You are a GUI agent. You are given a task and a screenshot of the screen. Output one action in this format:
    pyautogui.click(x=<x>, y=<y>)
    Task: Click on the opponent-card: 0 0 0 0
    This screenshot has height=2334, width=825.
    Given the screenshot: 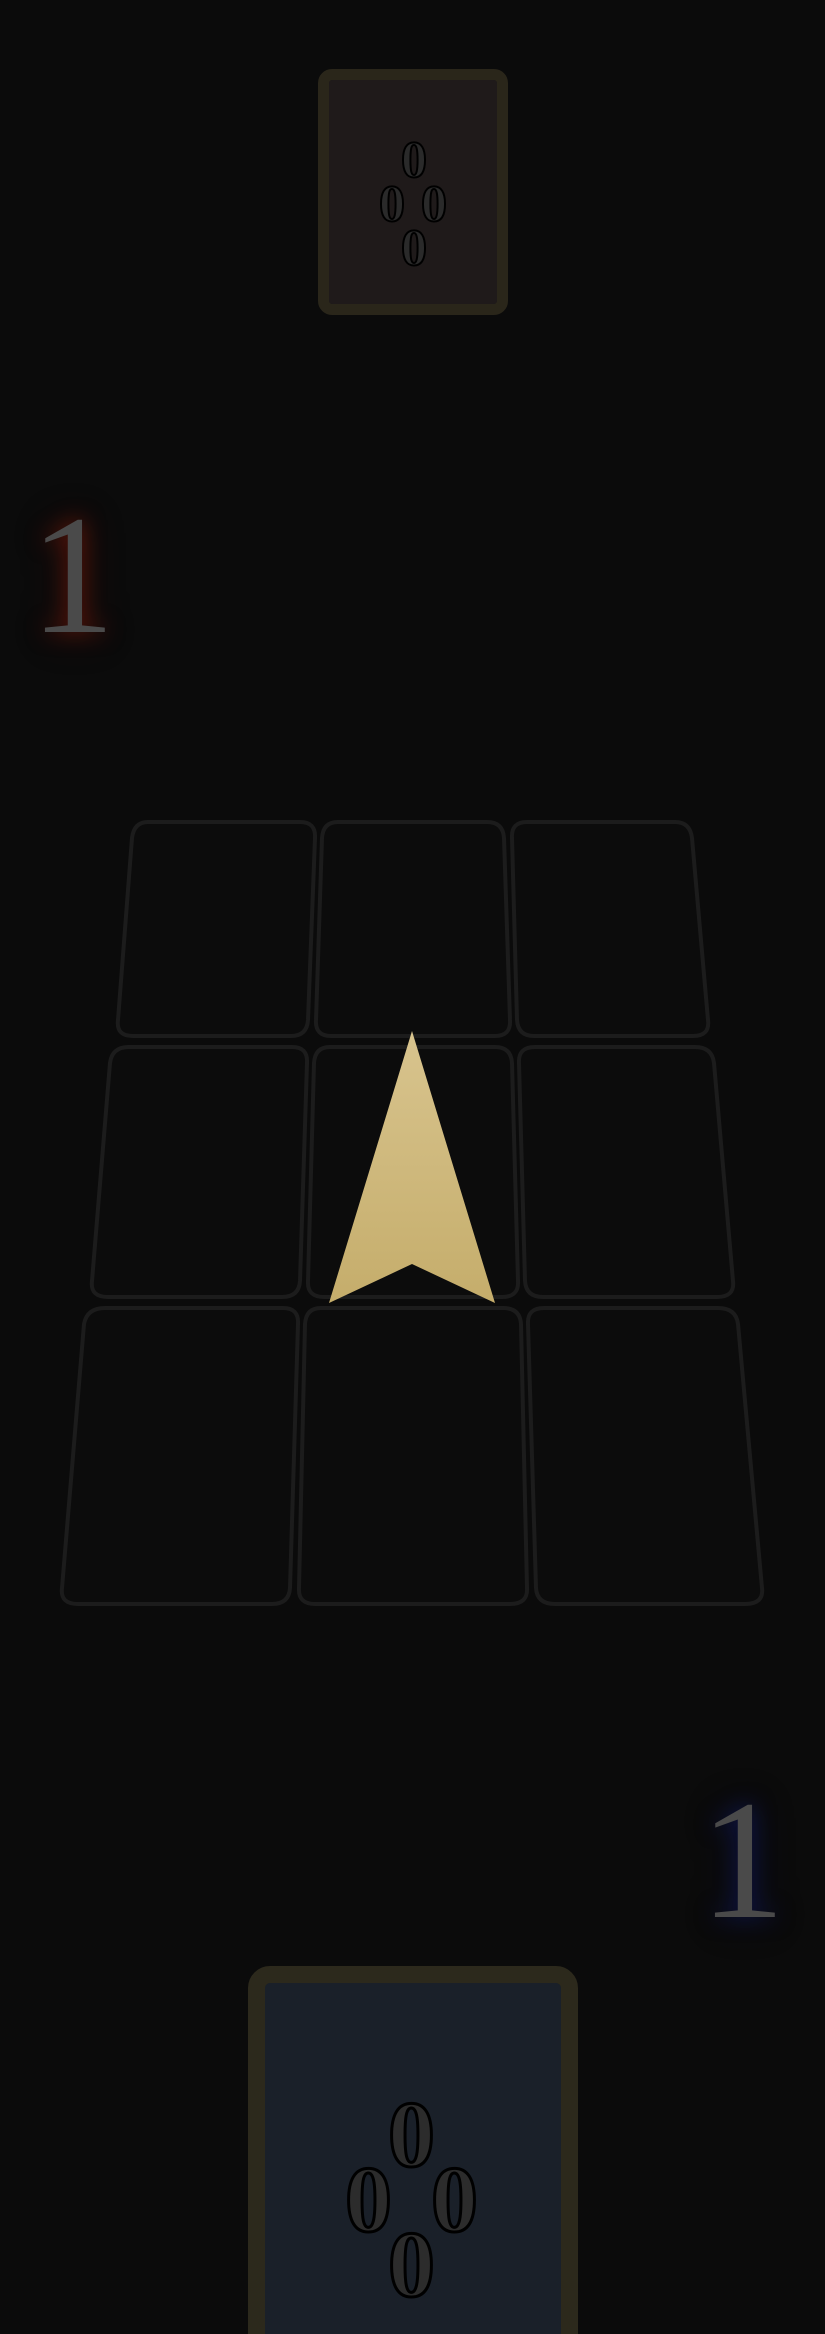 What is the action you would take?
    pyautogui.click(x=413, y=192)
    